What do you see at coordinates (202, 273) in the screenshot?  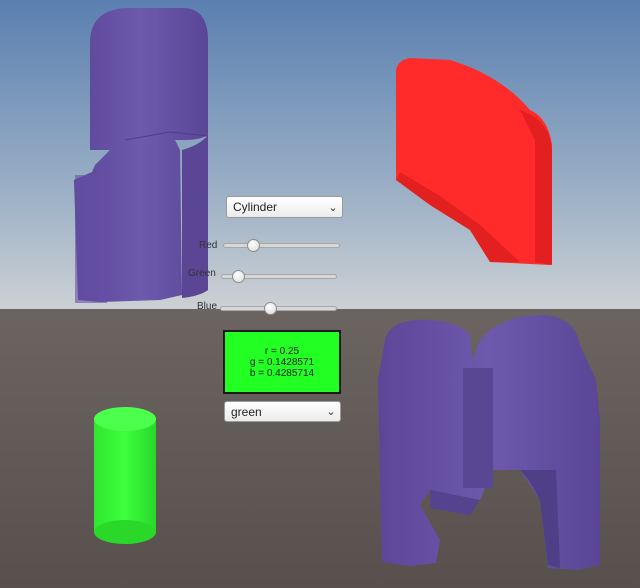 I see `green-slider-label: Green` at bounding box center [202, 273].